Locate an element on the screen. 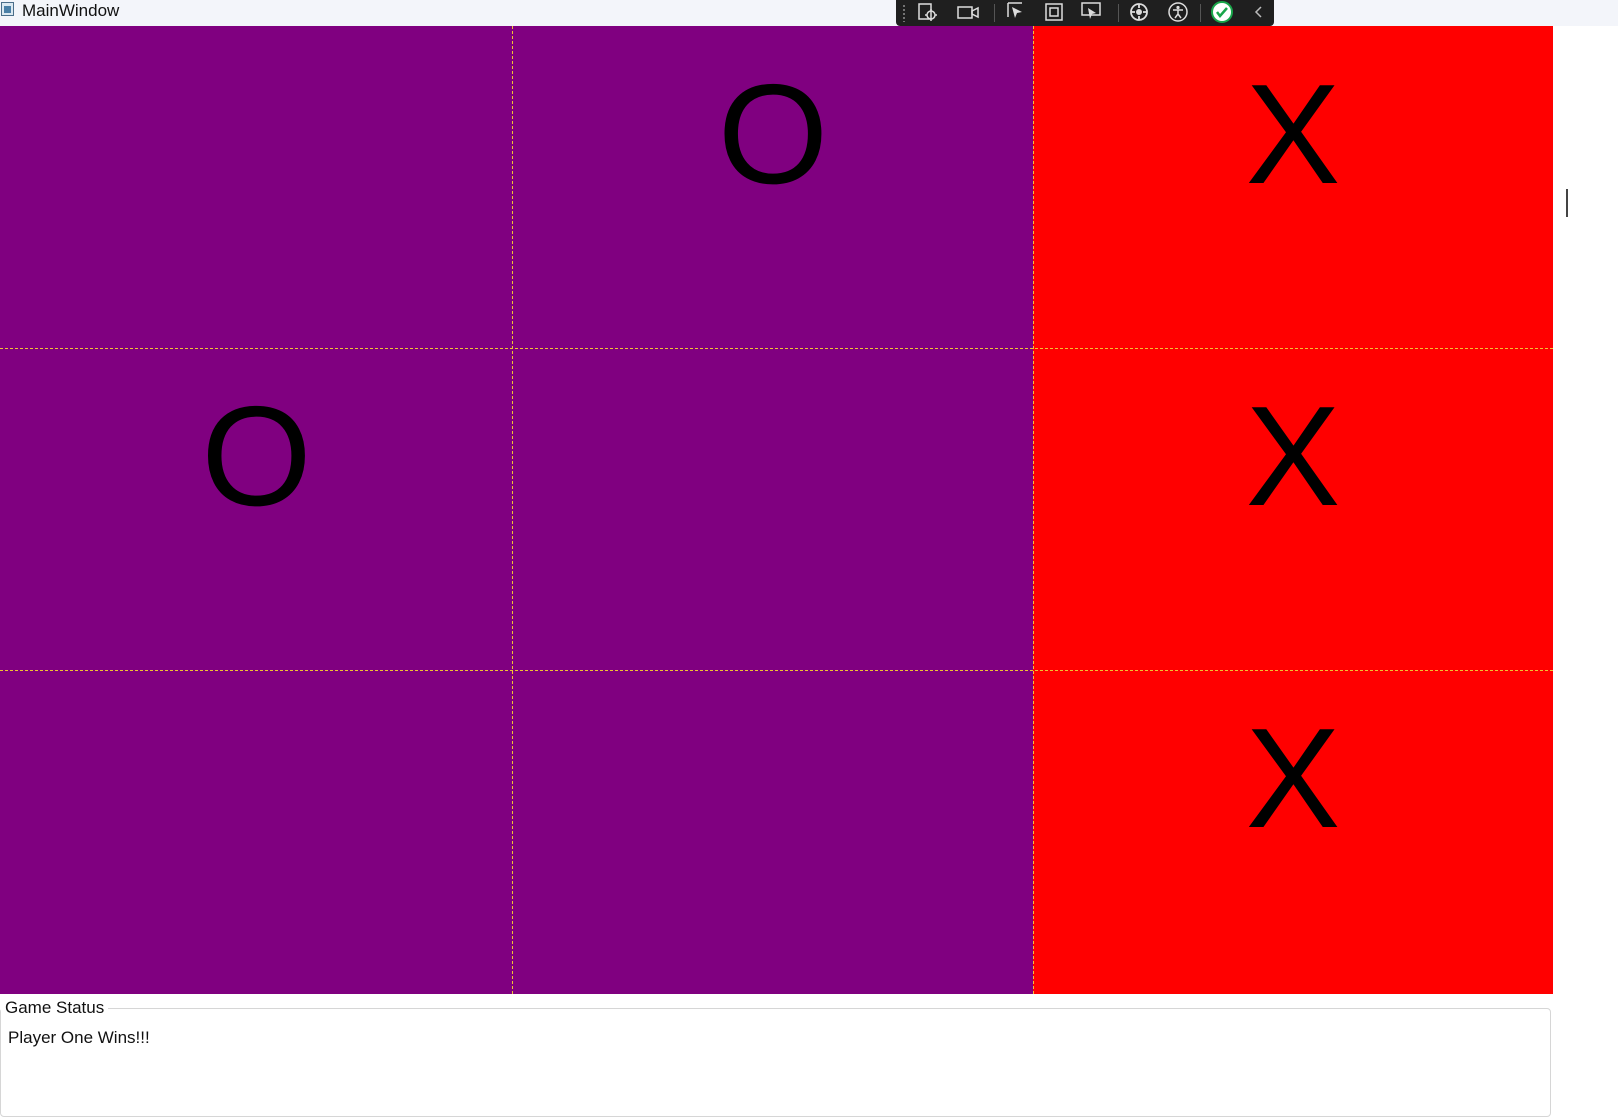 The width and height of the screenshot is (1618, 1117). cell-3: O is located at coordinates (256, 509).